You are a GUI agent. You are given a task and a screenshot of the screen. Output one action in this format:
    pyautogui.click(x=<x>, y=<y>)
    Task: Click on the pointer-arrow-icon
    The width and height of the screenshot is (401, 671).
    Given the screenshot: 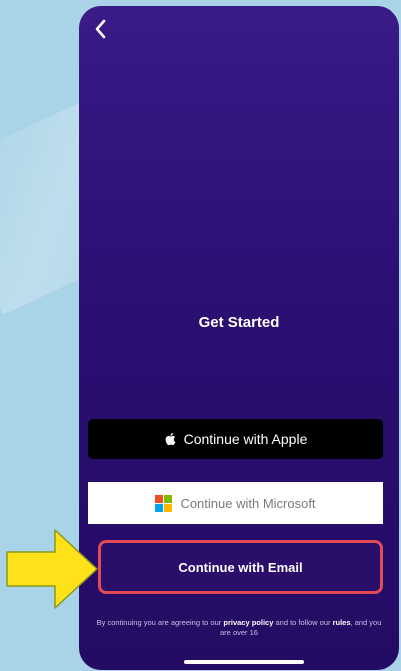 What is the action you would take?
    pyautogui.click(x=52, y=569)
    